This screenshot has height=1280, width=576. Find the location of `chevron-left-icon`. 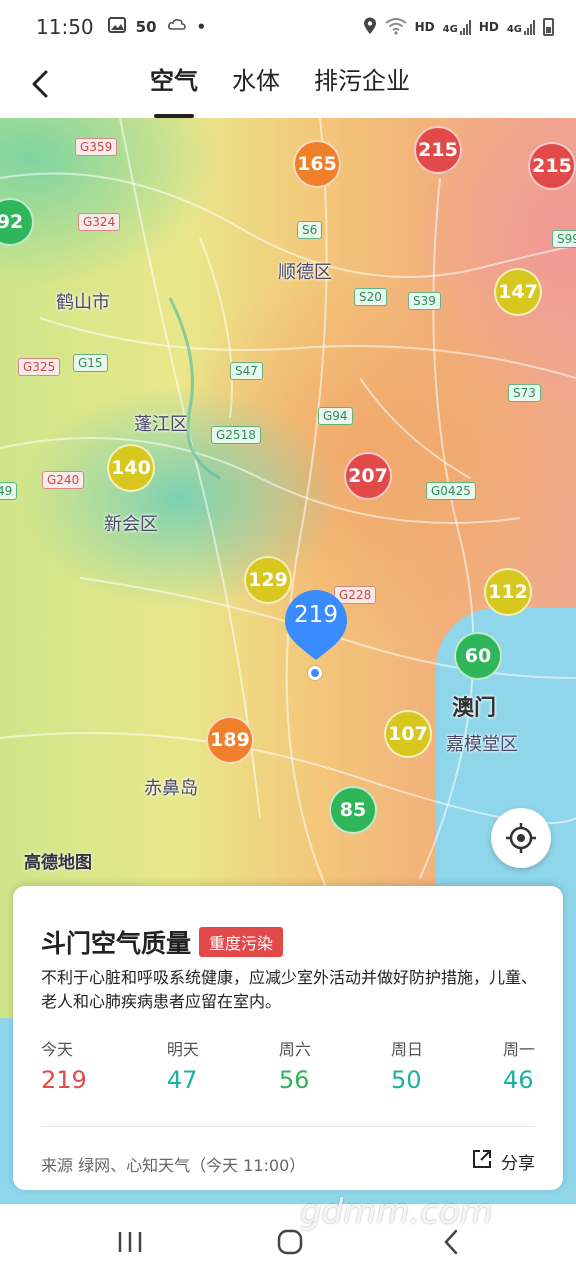

chevron-left-icon is located at coordinates (42, 84).